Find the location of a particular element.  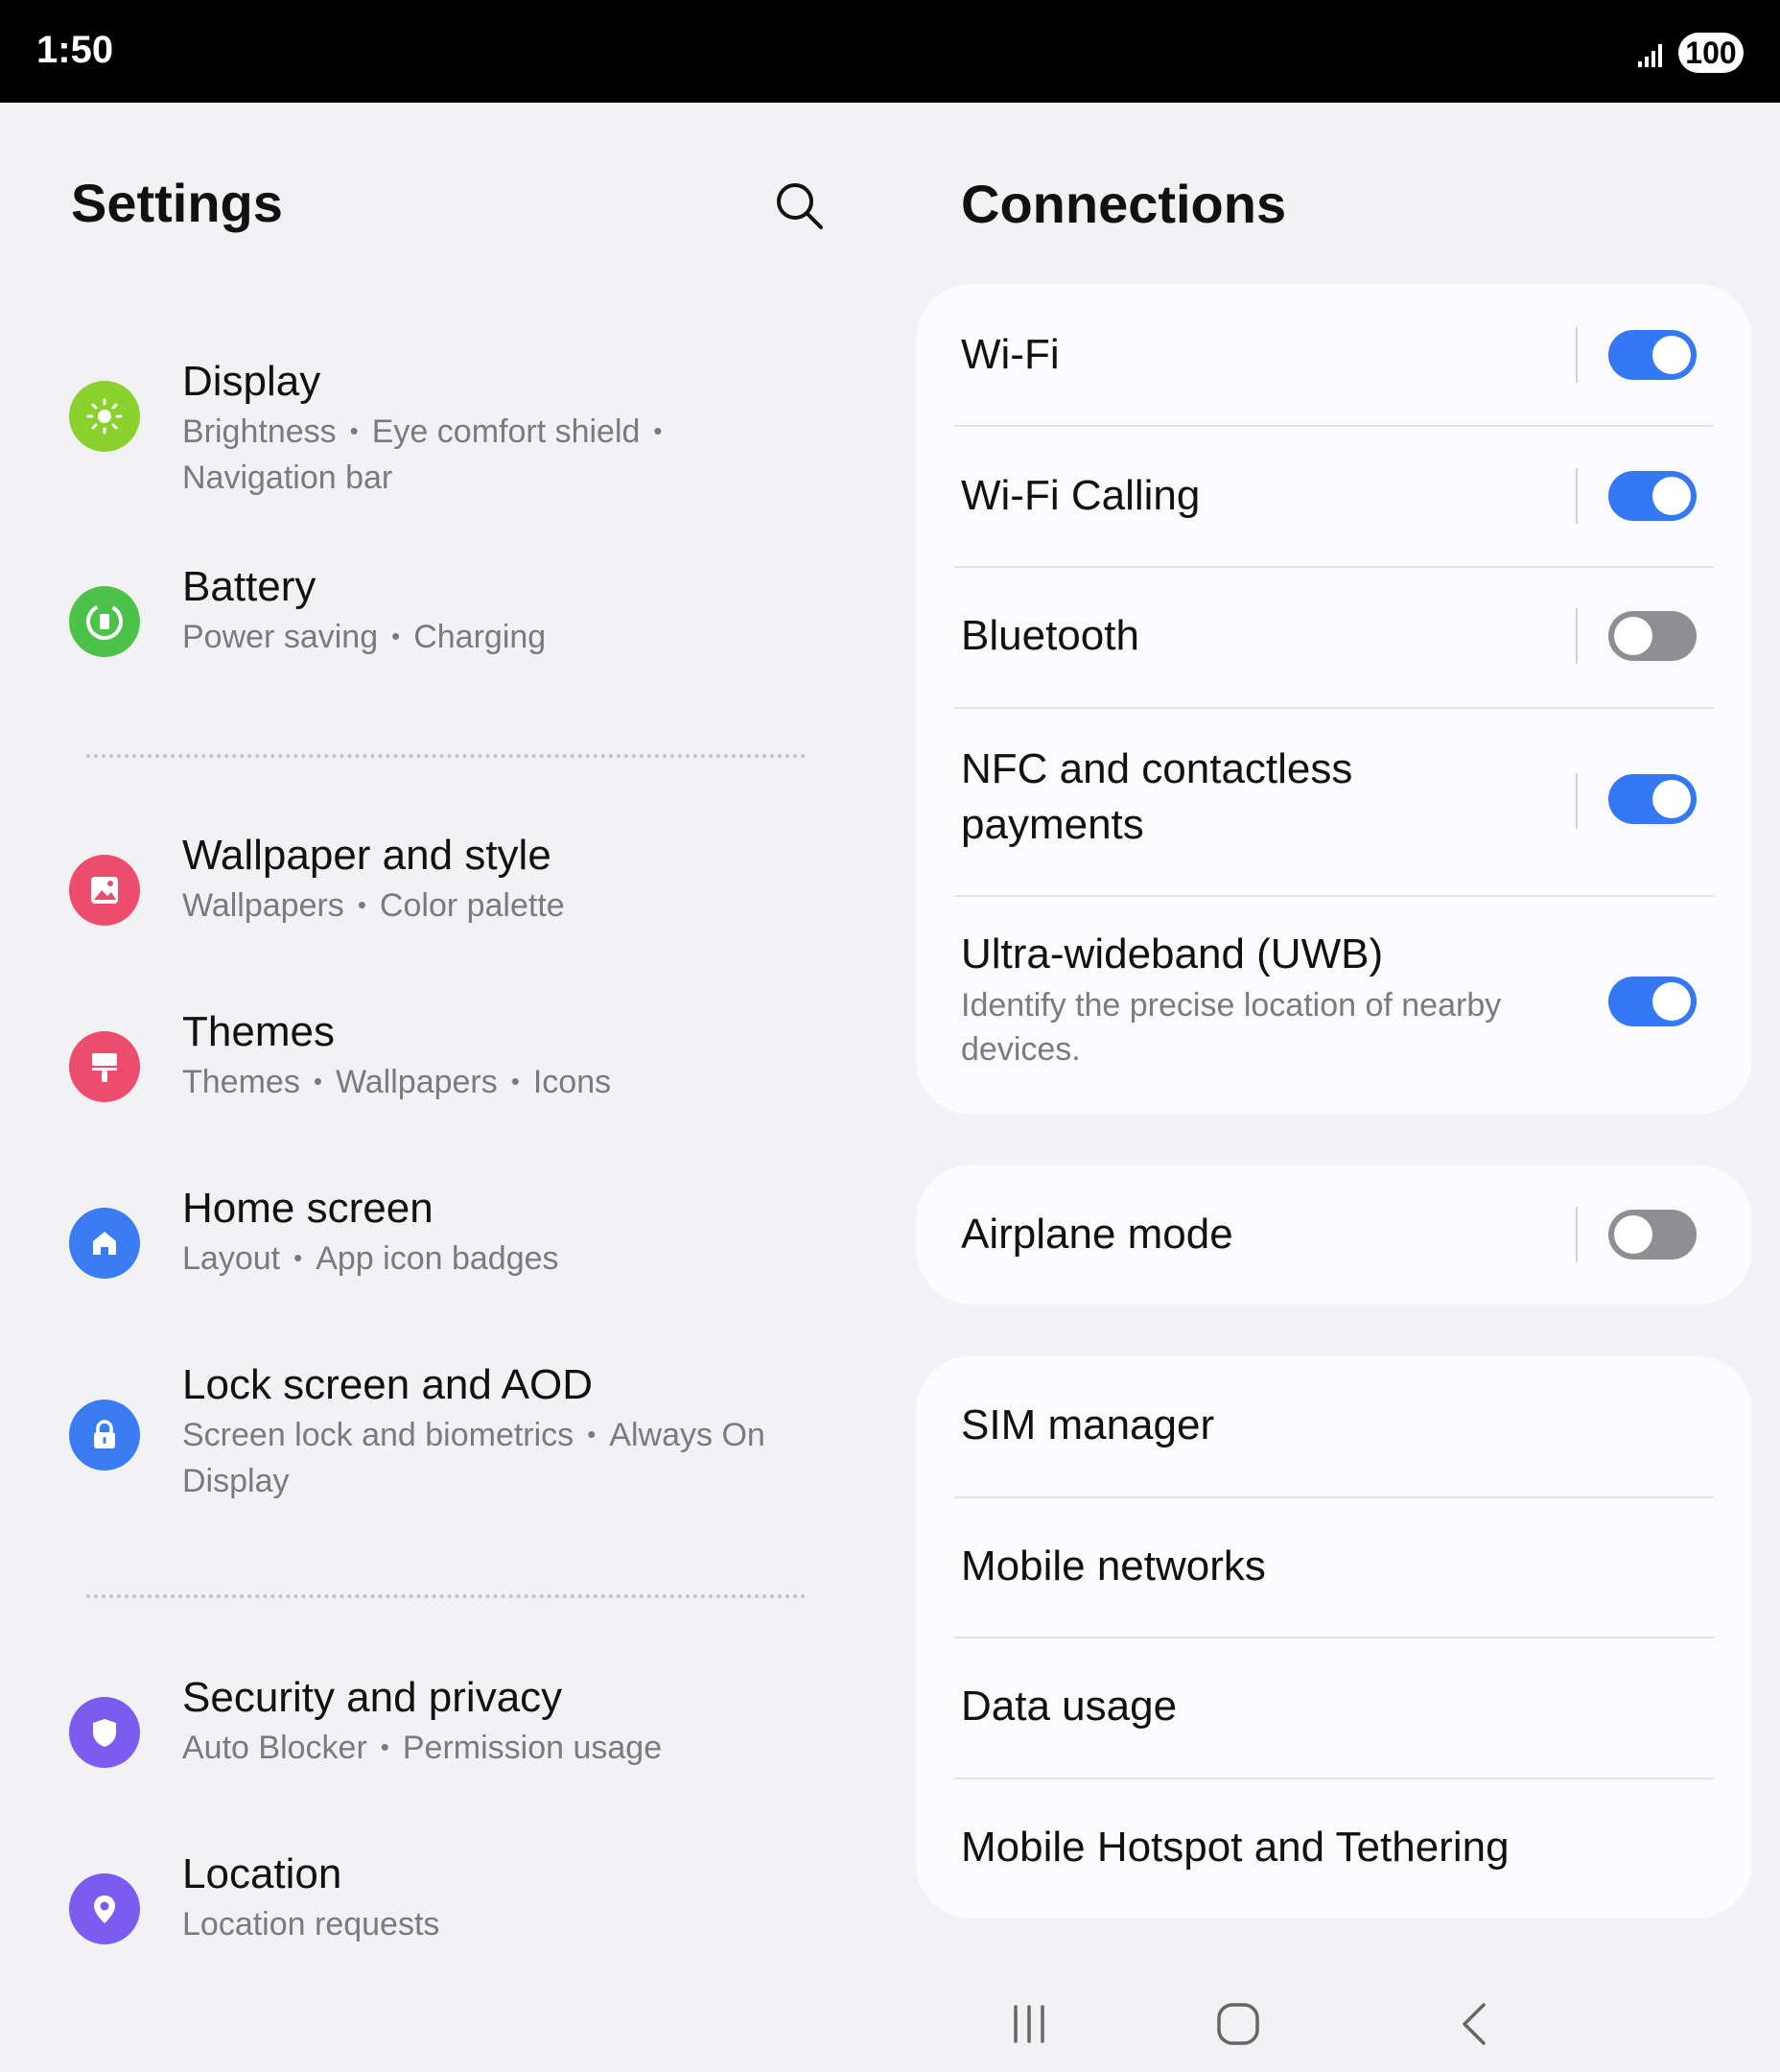

mobile-hotspot-row: Mobile Hotspot and Tethering is located at coordinates (1334, 1848).